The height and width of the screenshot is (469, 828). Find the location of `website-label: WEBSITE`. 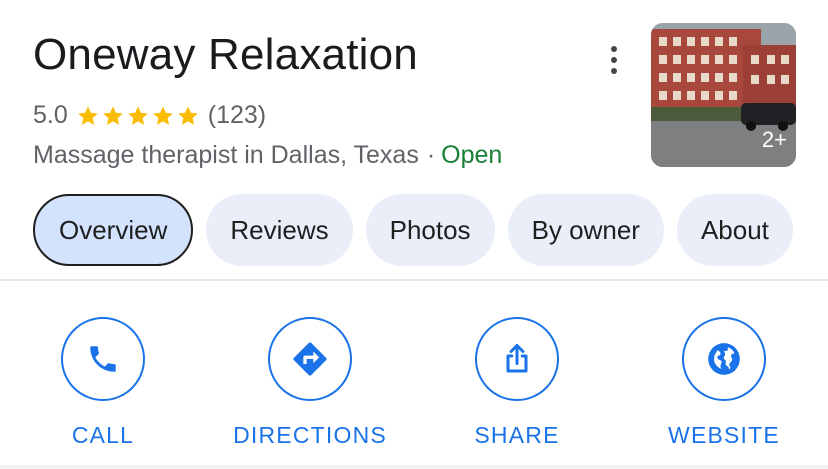

website-label: WEBSITE is located at coordinates (724, 435).